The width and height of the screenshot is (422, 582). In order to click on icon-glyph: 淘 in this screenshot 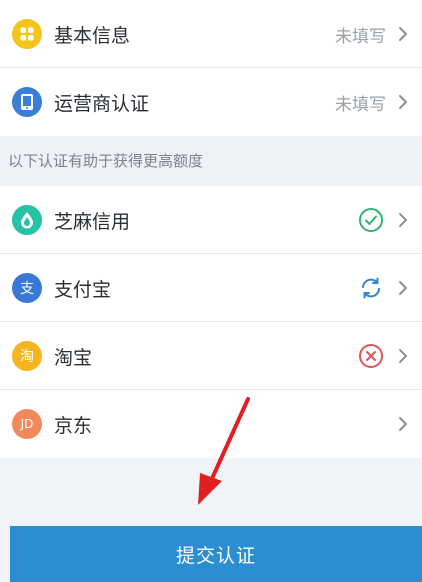, I will do `click(27, 357)`.